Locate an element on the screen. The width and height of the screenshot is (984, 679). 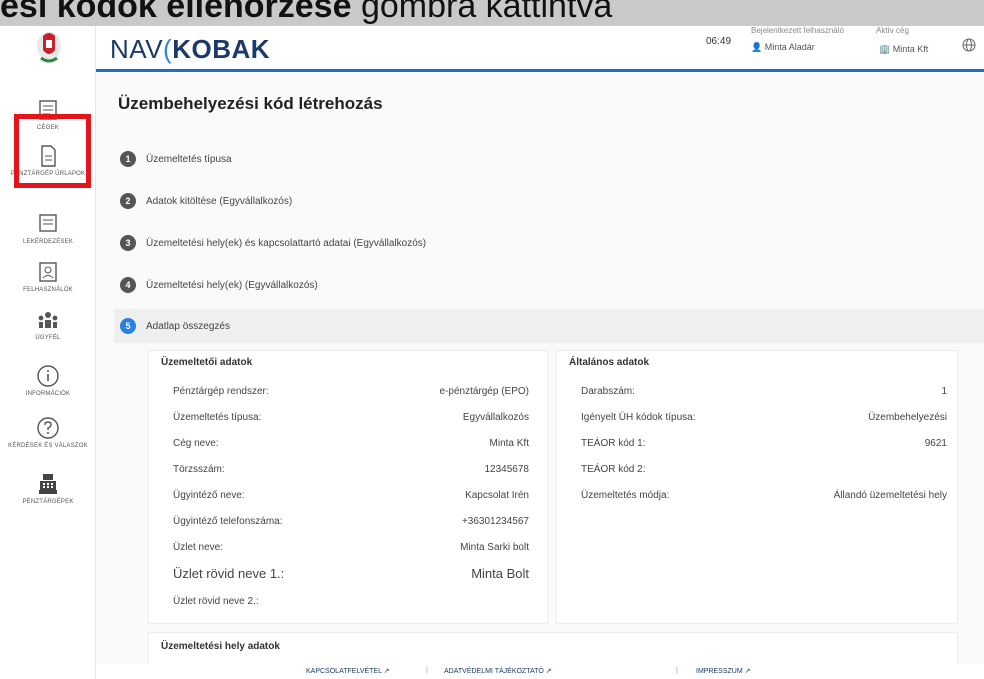
row-label: TEÁOR kód 2: is located at coordinates (613, 469).